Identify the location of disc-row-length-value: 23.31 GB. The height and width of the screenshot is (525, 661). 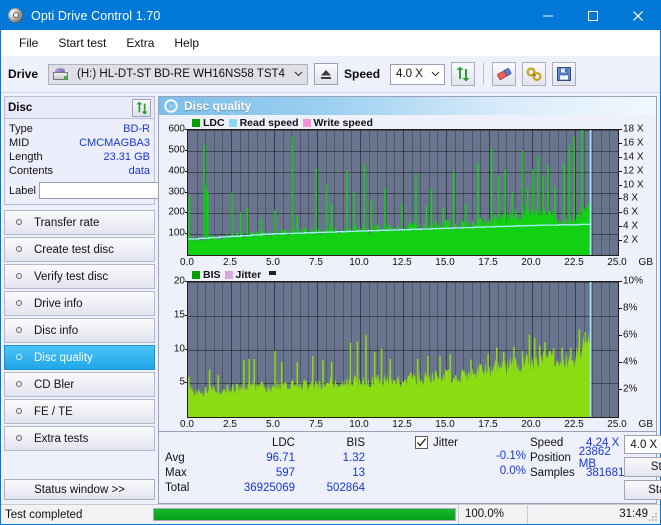
(126, 157).